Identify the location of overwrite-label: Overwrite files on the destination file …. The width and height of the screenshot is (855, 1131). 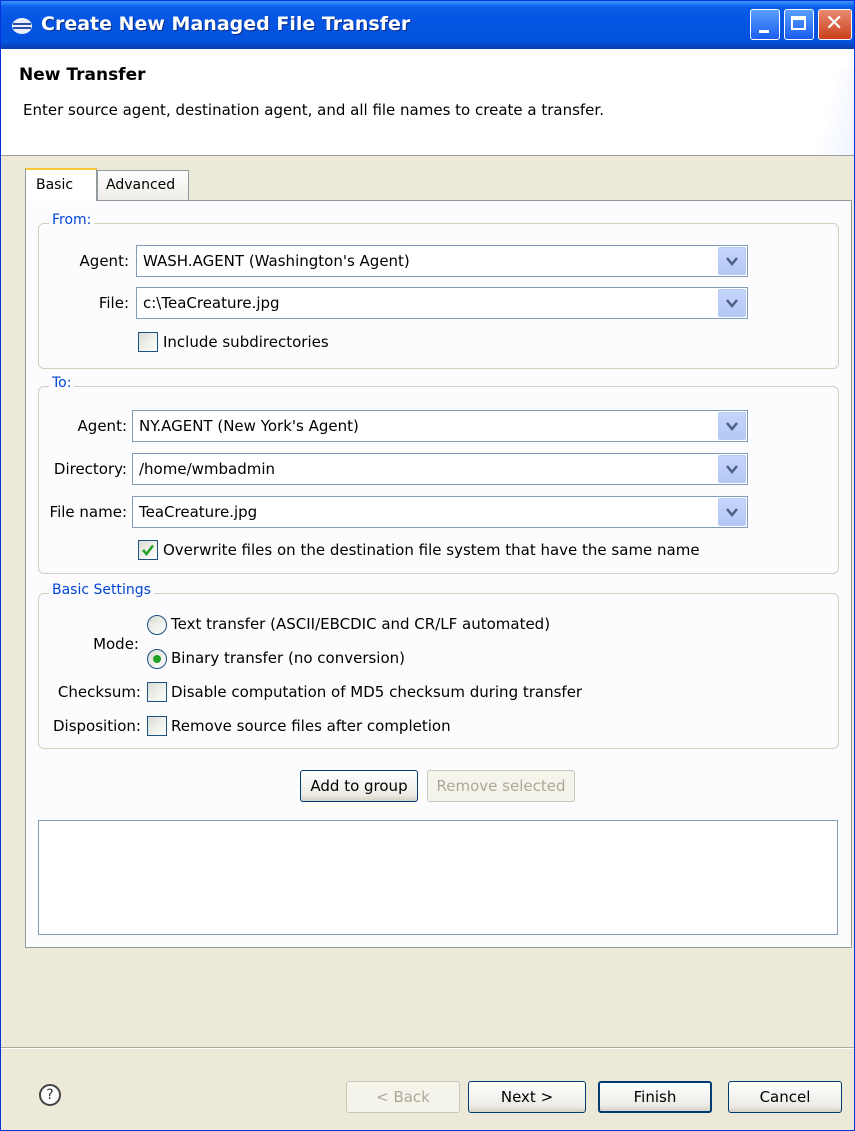
(431, 550).